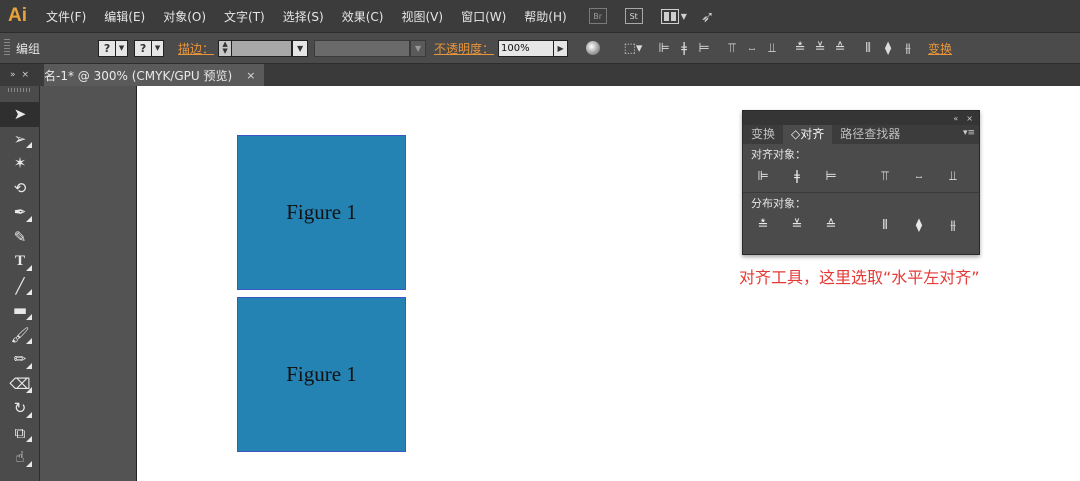  What do you see at coordinates (20, 261) in the screenshot?
I see `type-tool-icon: T` at bounding box center [20, 261].